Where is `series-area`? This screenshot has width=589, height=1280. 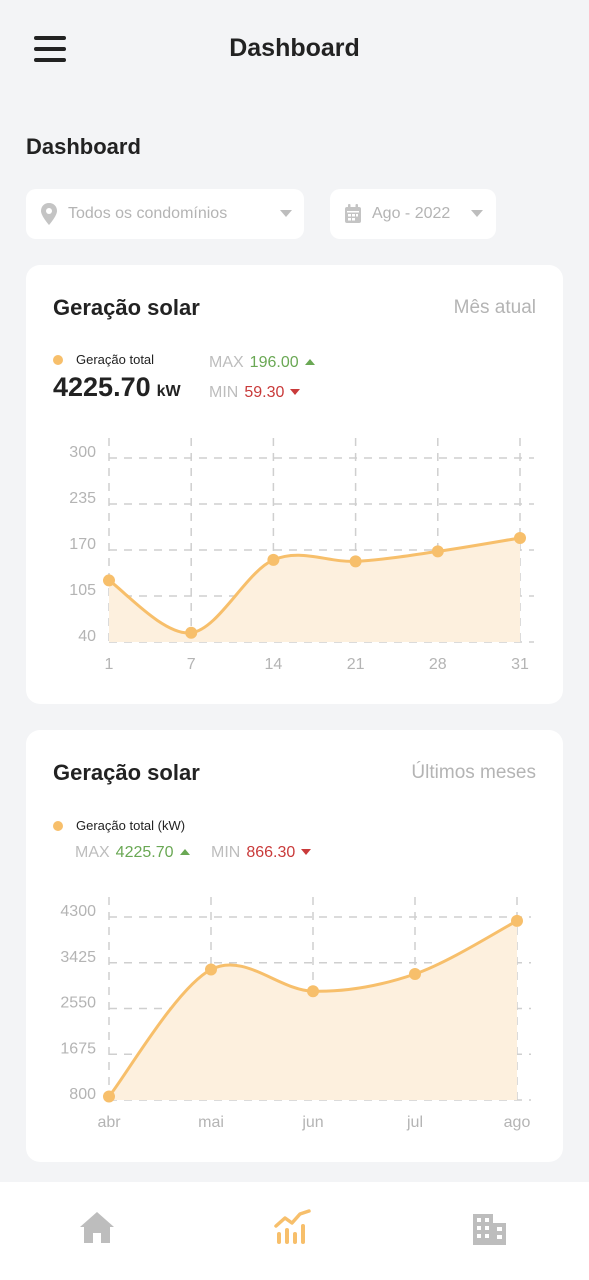 series-area is located at coordinates (314, 589).